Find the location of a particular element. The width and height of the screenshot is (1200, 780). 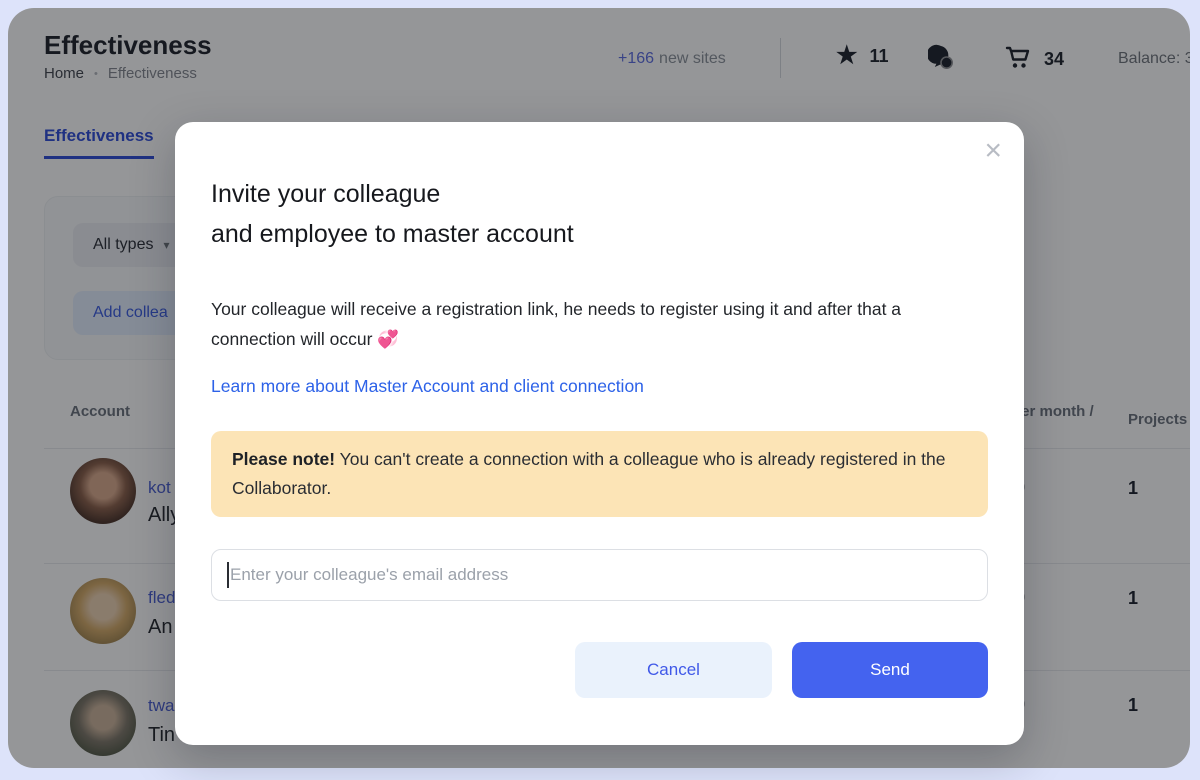

email-field-wrap is located at coordinates (599, 575).